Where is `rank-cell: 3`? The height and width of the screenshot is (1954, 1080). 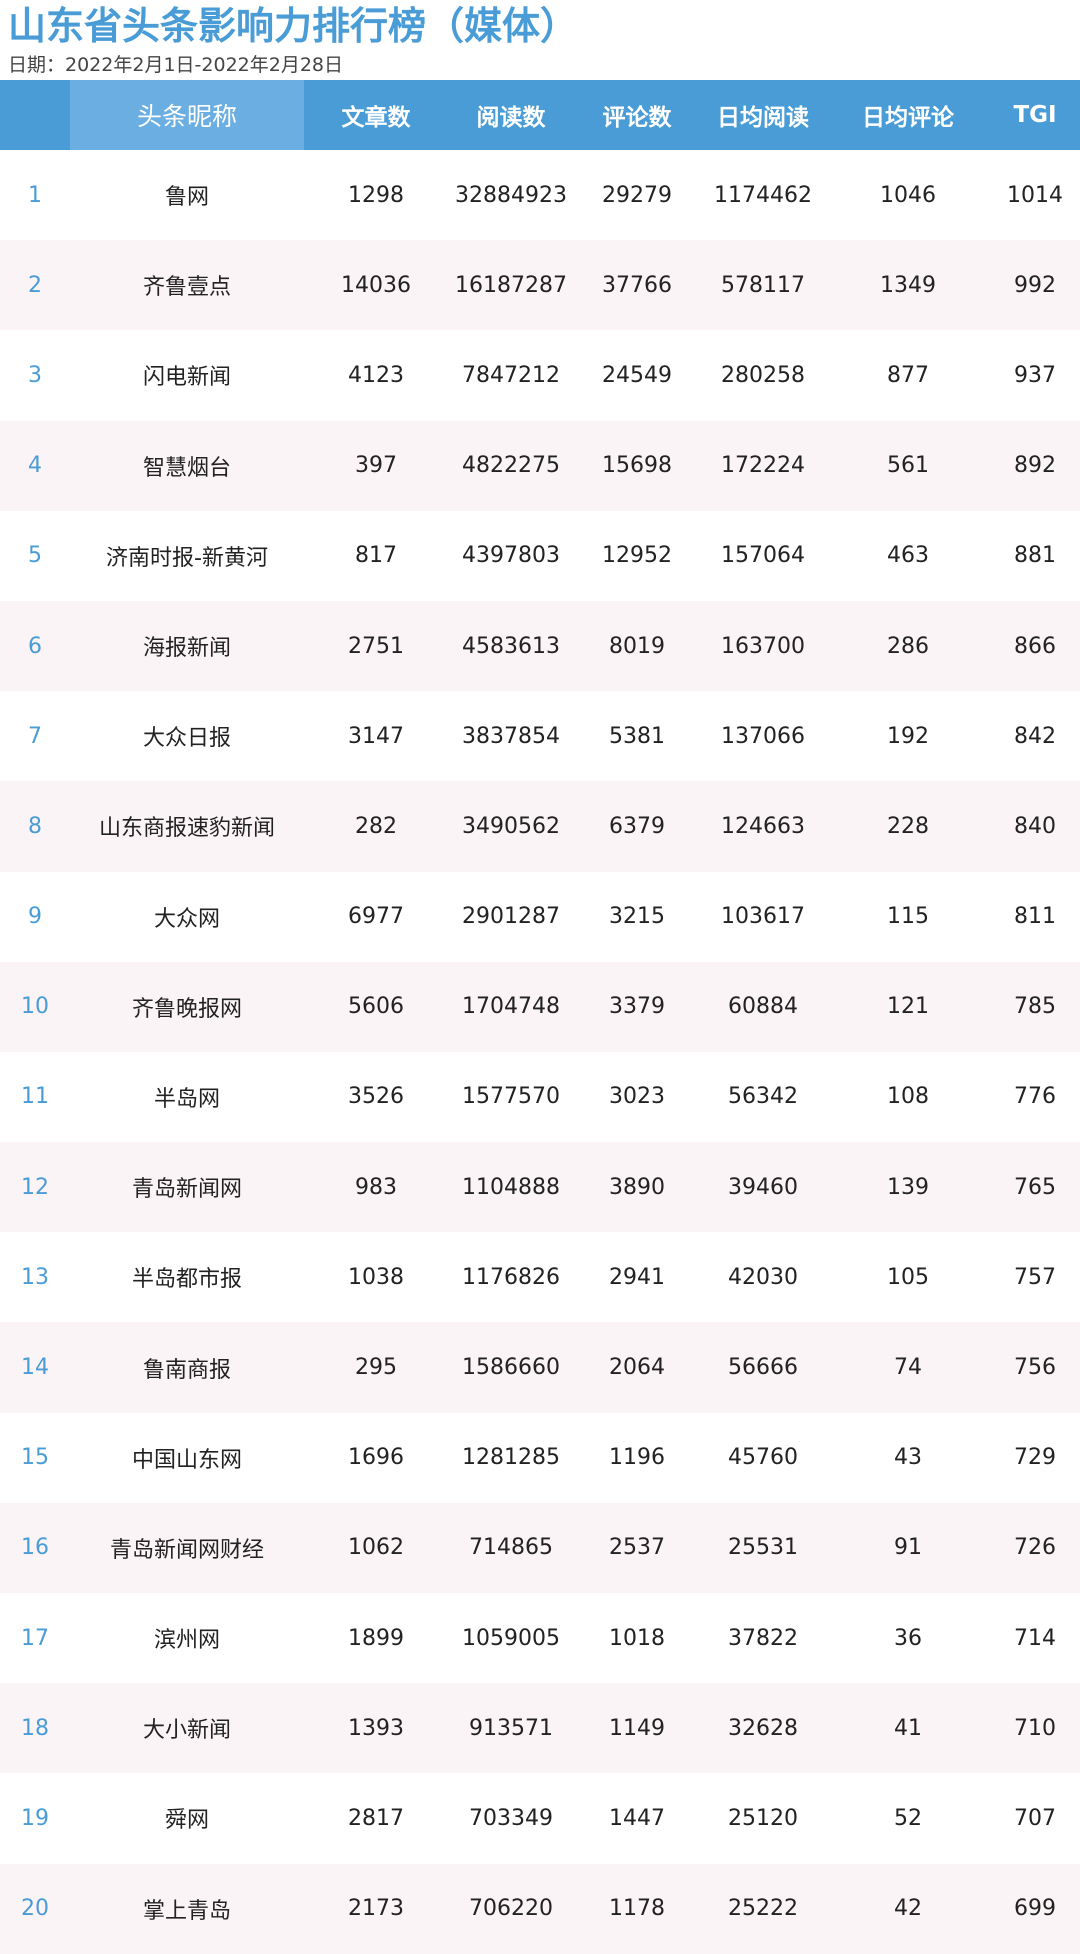 rank-cell: 3 is located at coordinates (35, 375).